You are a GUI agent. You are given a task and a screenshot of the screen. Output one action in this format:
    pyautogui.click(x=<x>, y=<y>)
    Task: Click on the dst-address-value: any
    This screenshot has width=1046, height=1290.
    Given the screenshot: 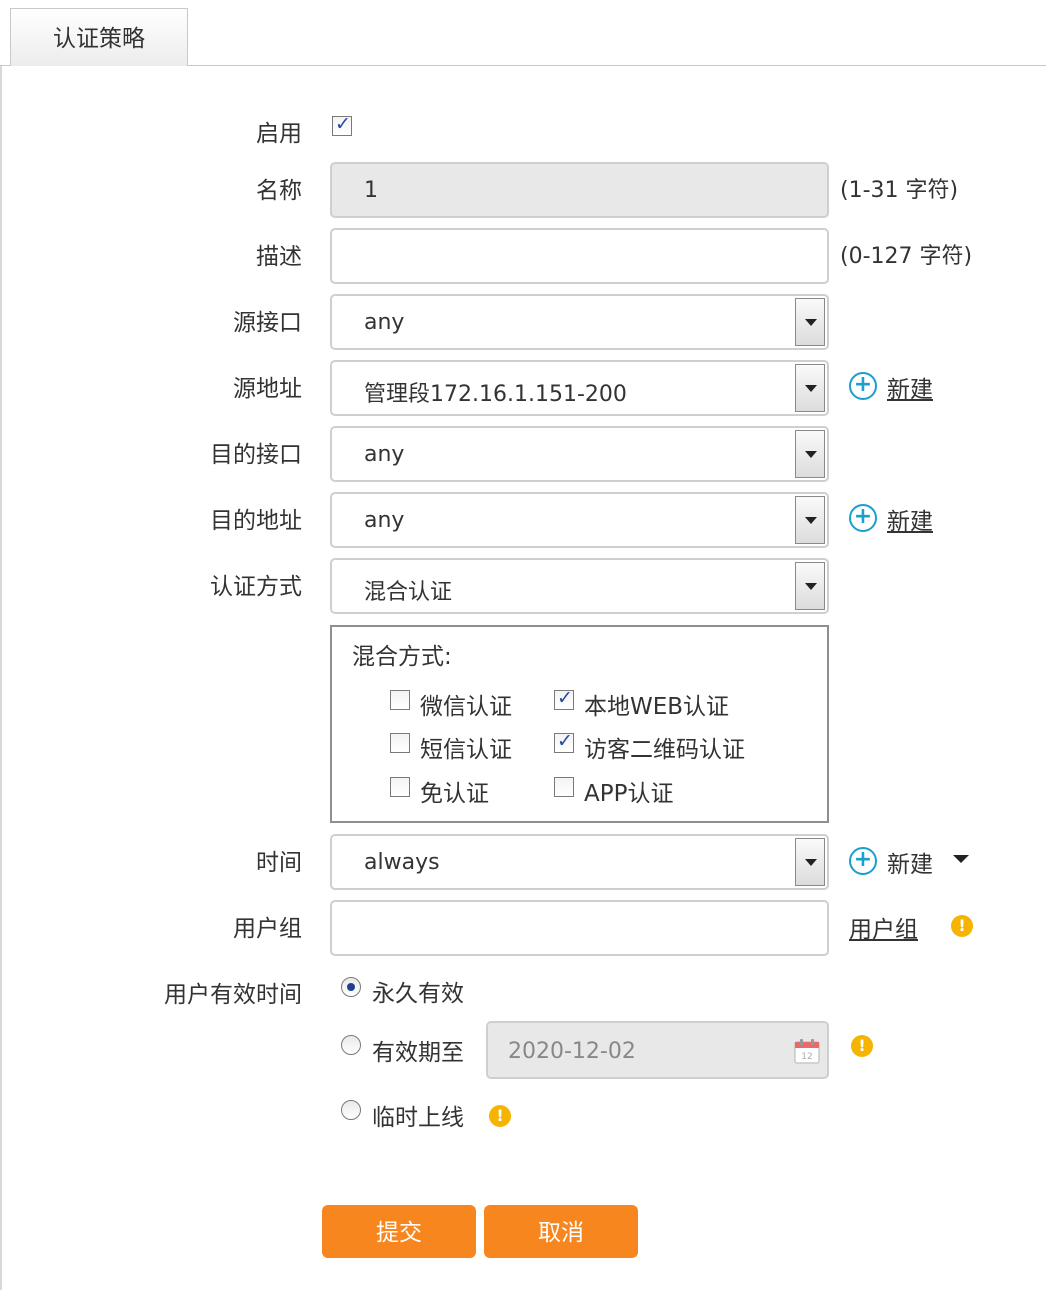 What is the action you would take?
    pyautogui.click(x=384, y=520)
    